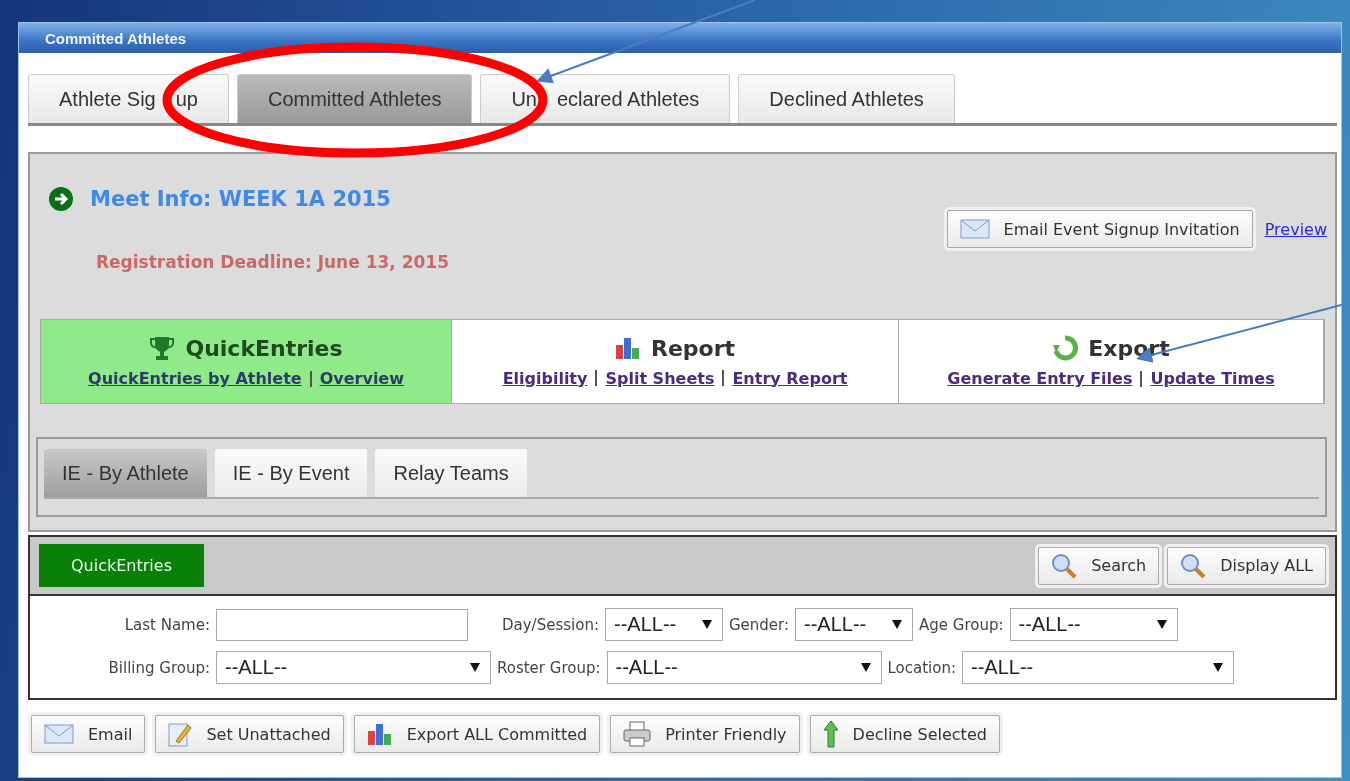 This screenshot has width=1350, height=781. I want to click on printer-icon, so click(637, 734).